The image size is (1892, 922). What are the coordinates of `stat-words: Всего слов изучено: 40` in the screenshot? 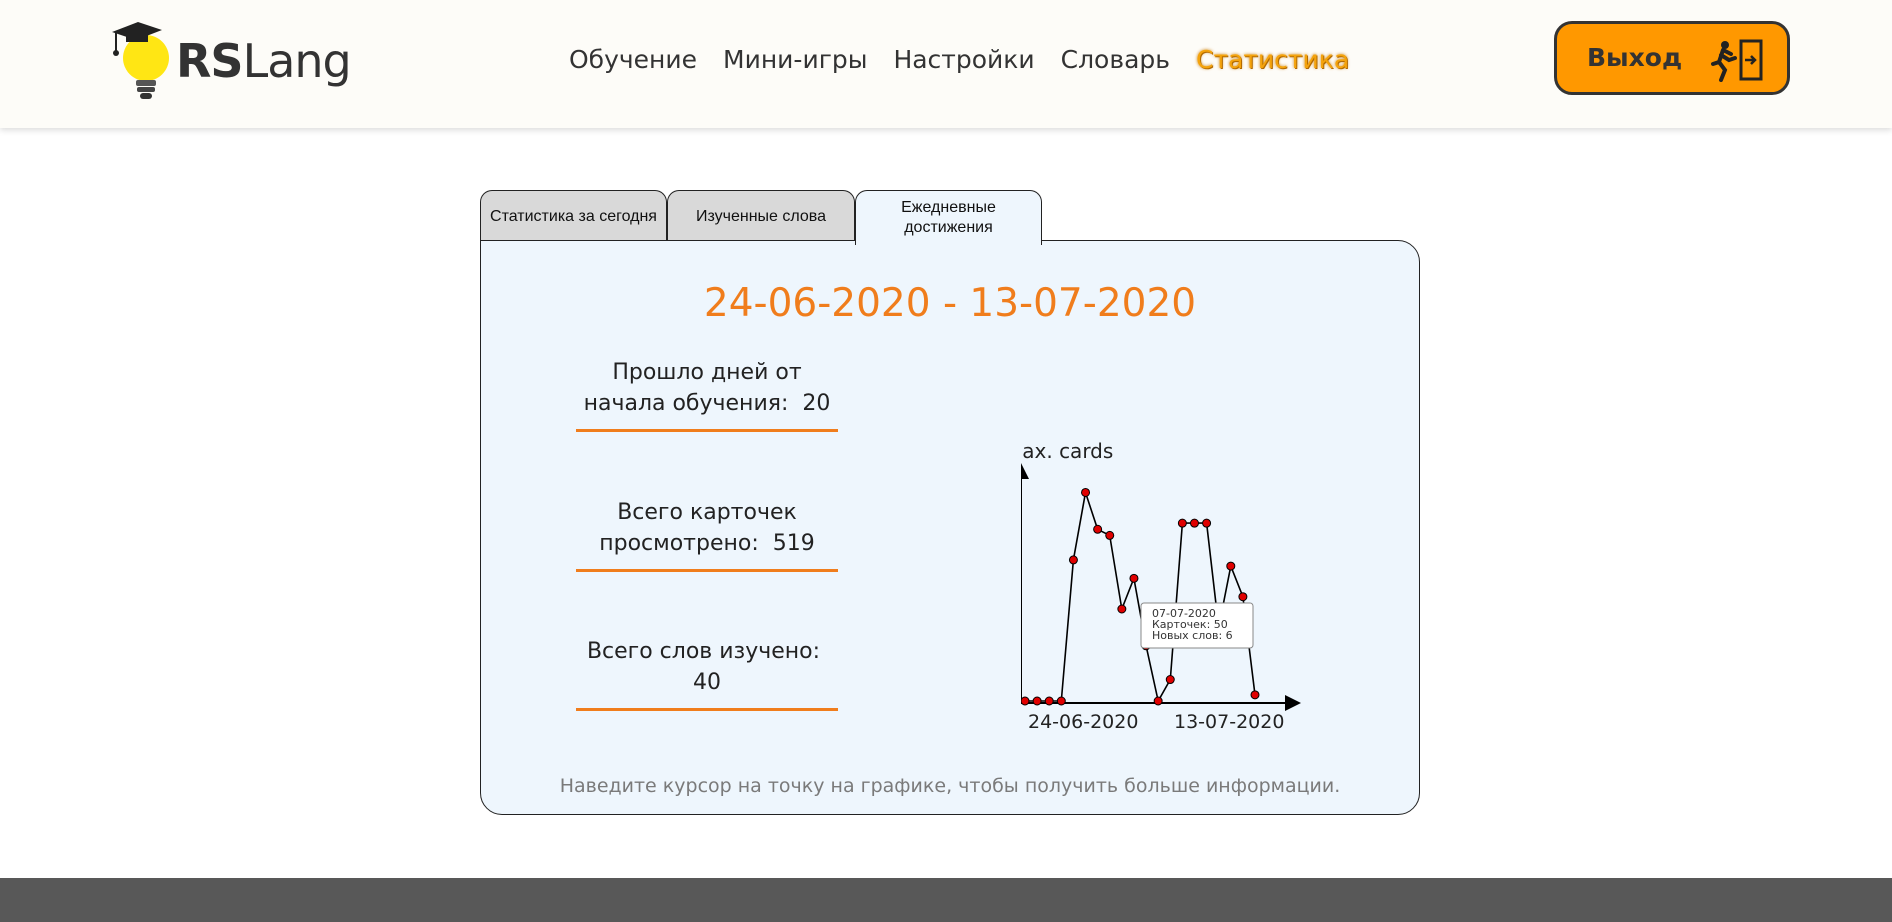 It's located at (707, 673).